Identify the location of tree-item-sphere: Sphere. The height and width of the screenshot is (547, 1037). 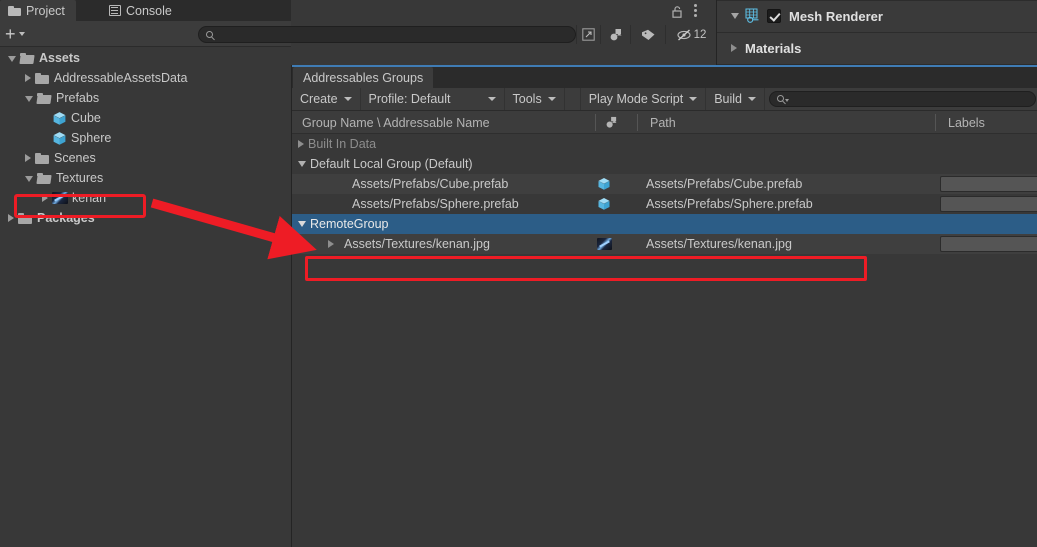
(145, 138).